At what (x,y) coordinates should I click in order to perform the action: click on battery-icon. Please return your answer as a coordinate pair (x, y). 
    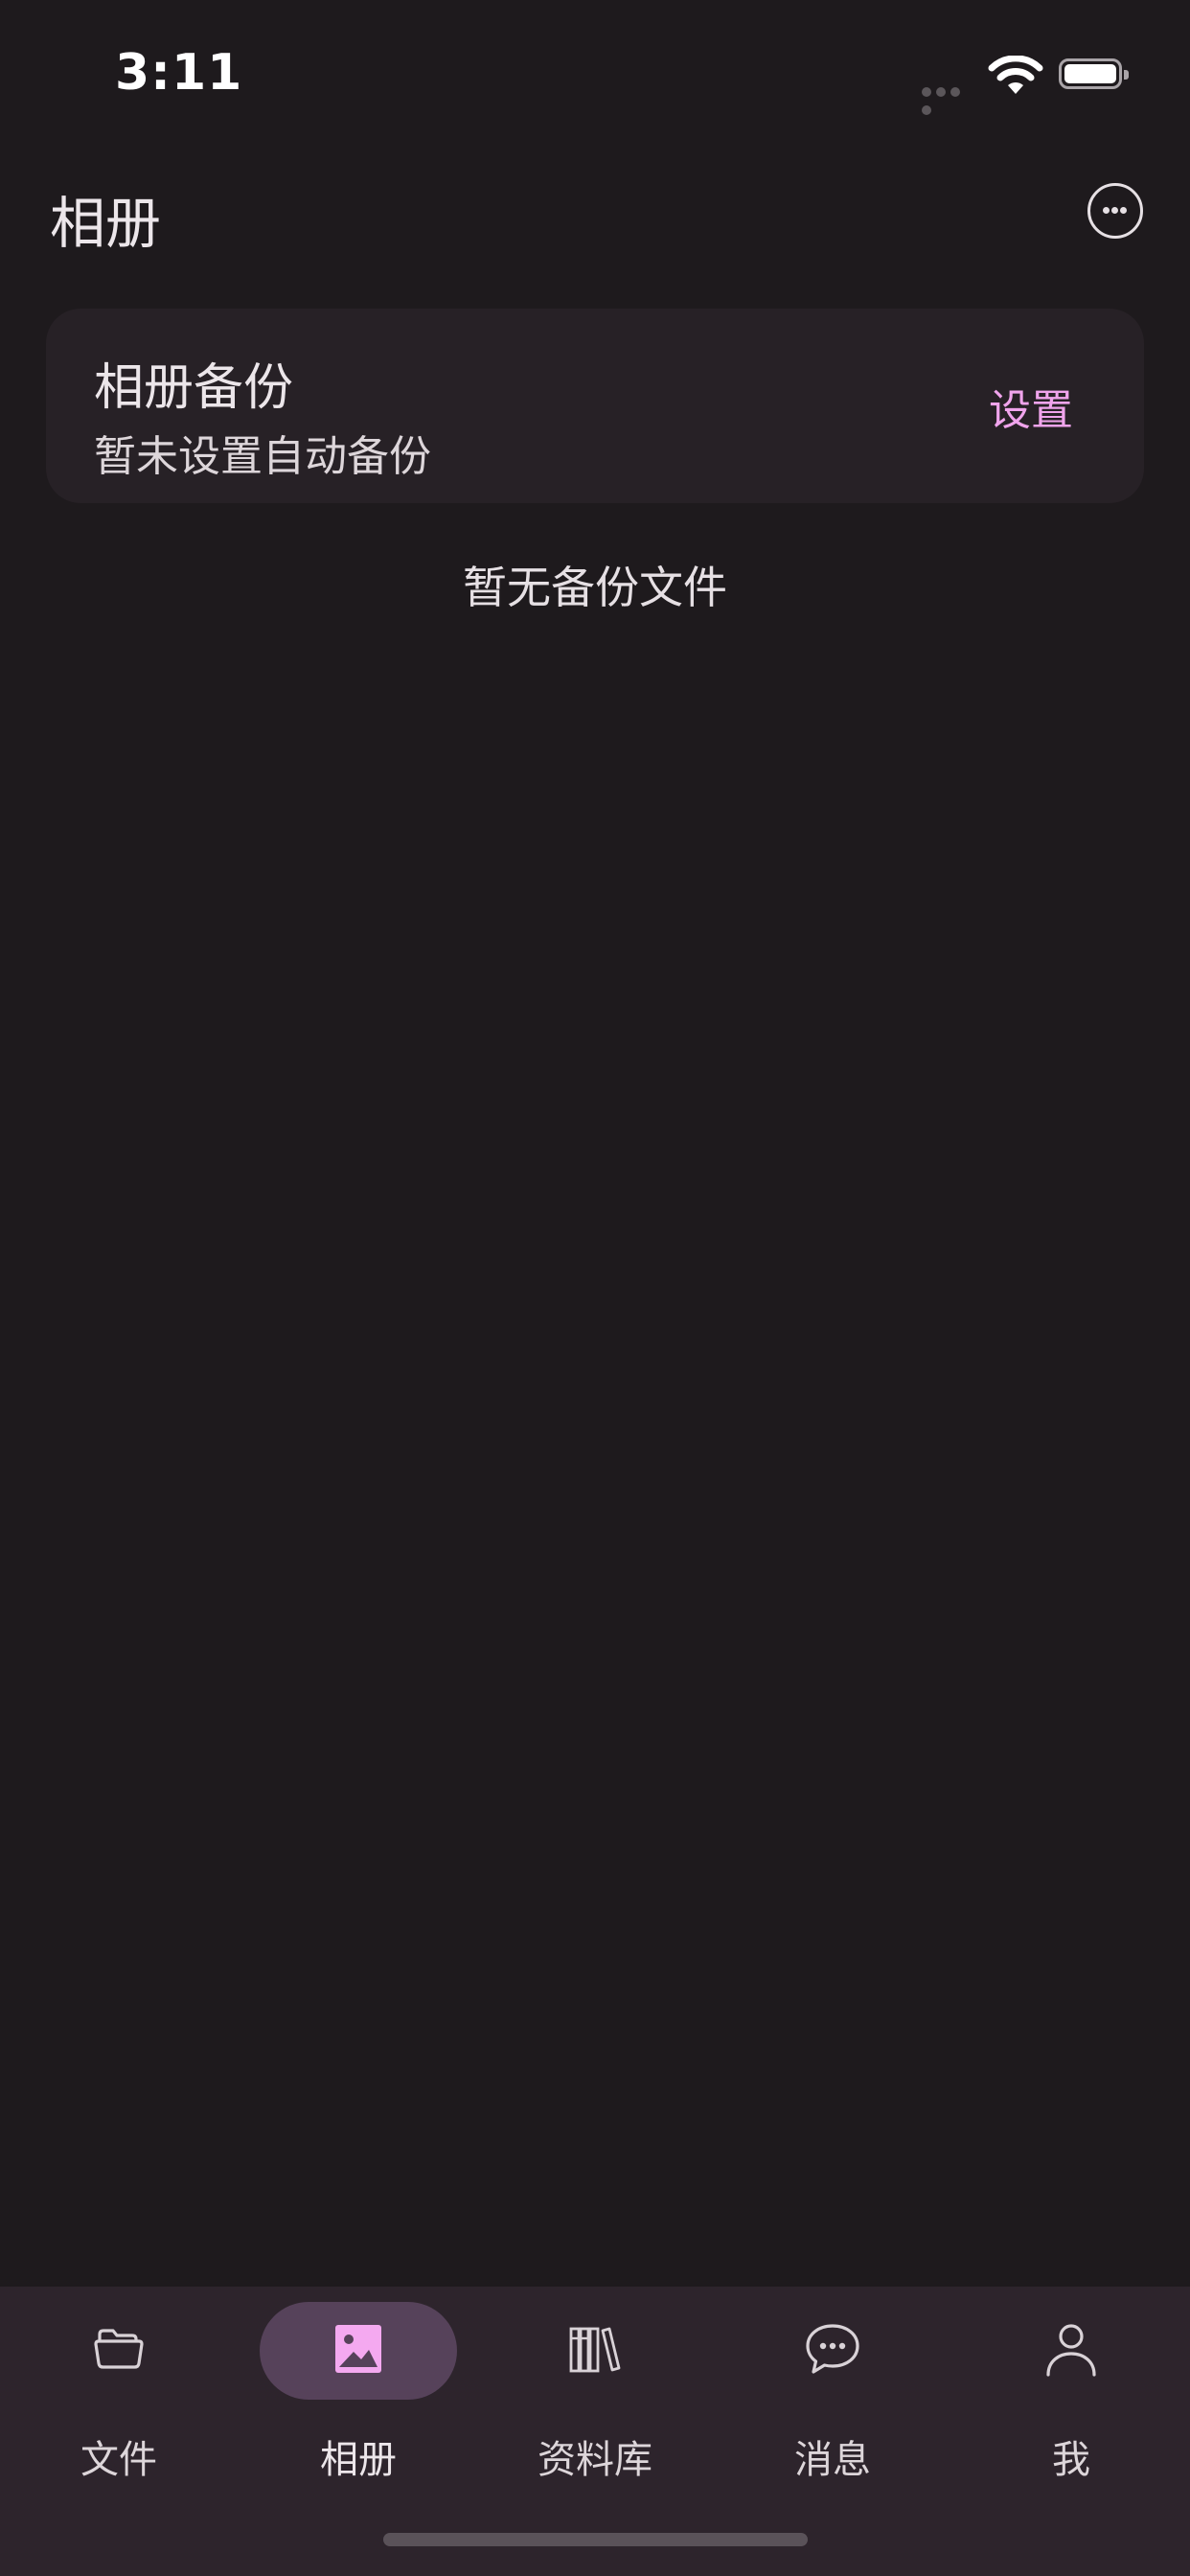
    Looking at the image, I should click on (1094, 73).